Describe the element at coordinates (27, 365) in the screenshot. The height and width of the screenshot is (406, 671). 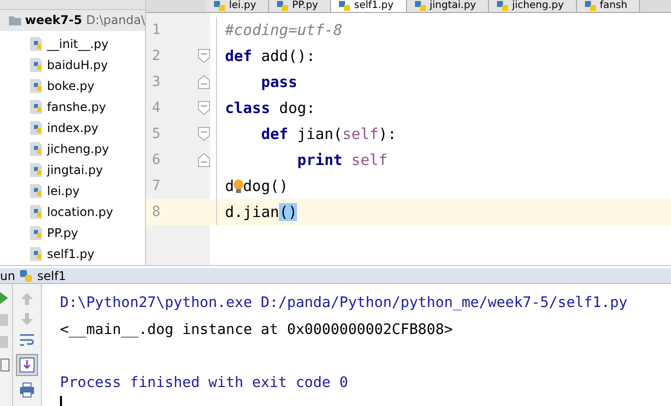
I see `scroll-to-end-icon` at that location.